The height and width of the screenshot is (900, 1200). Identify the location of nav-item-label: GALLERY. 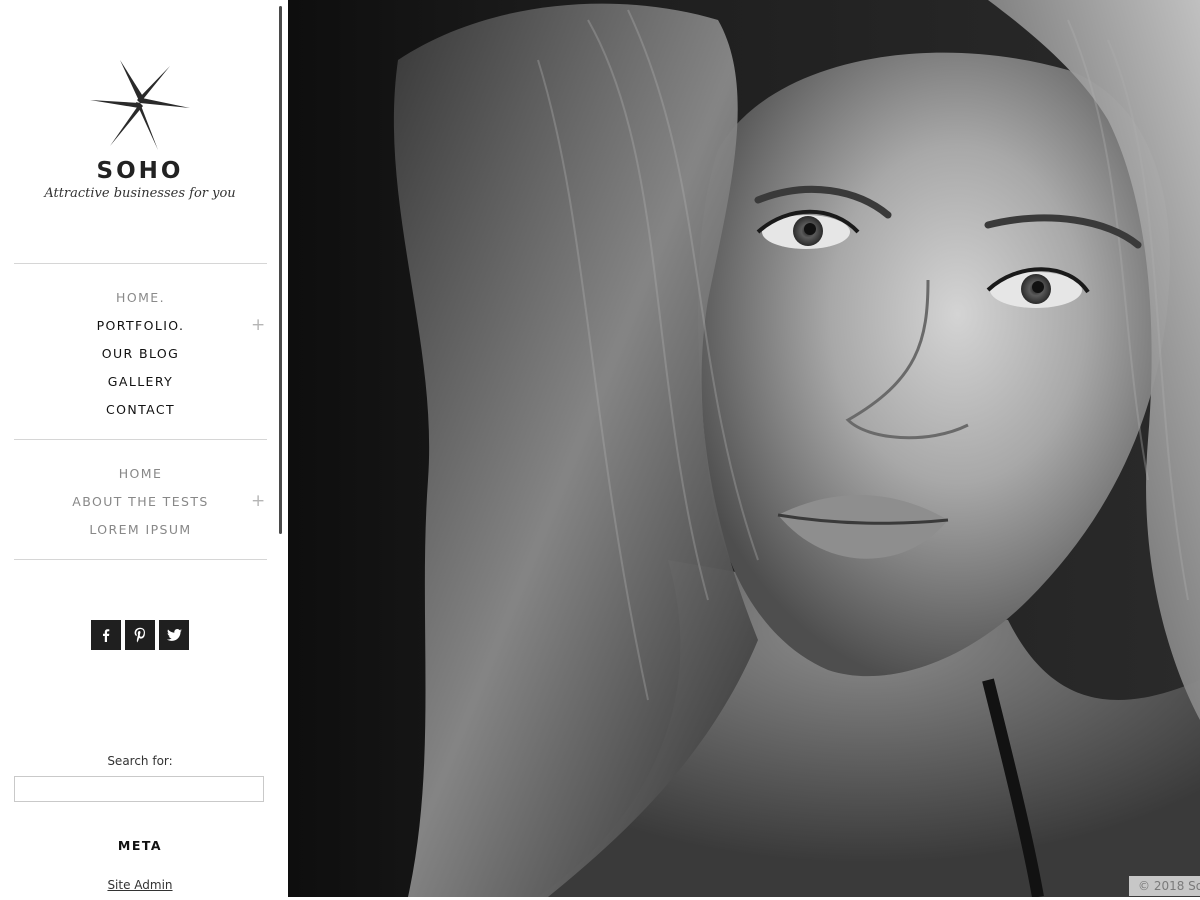
(140, 381).